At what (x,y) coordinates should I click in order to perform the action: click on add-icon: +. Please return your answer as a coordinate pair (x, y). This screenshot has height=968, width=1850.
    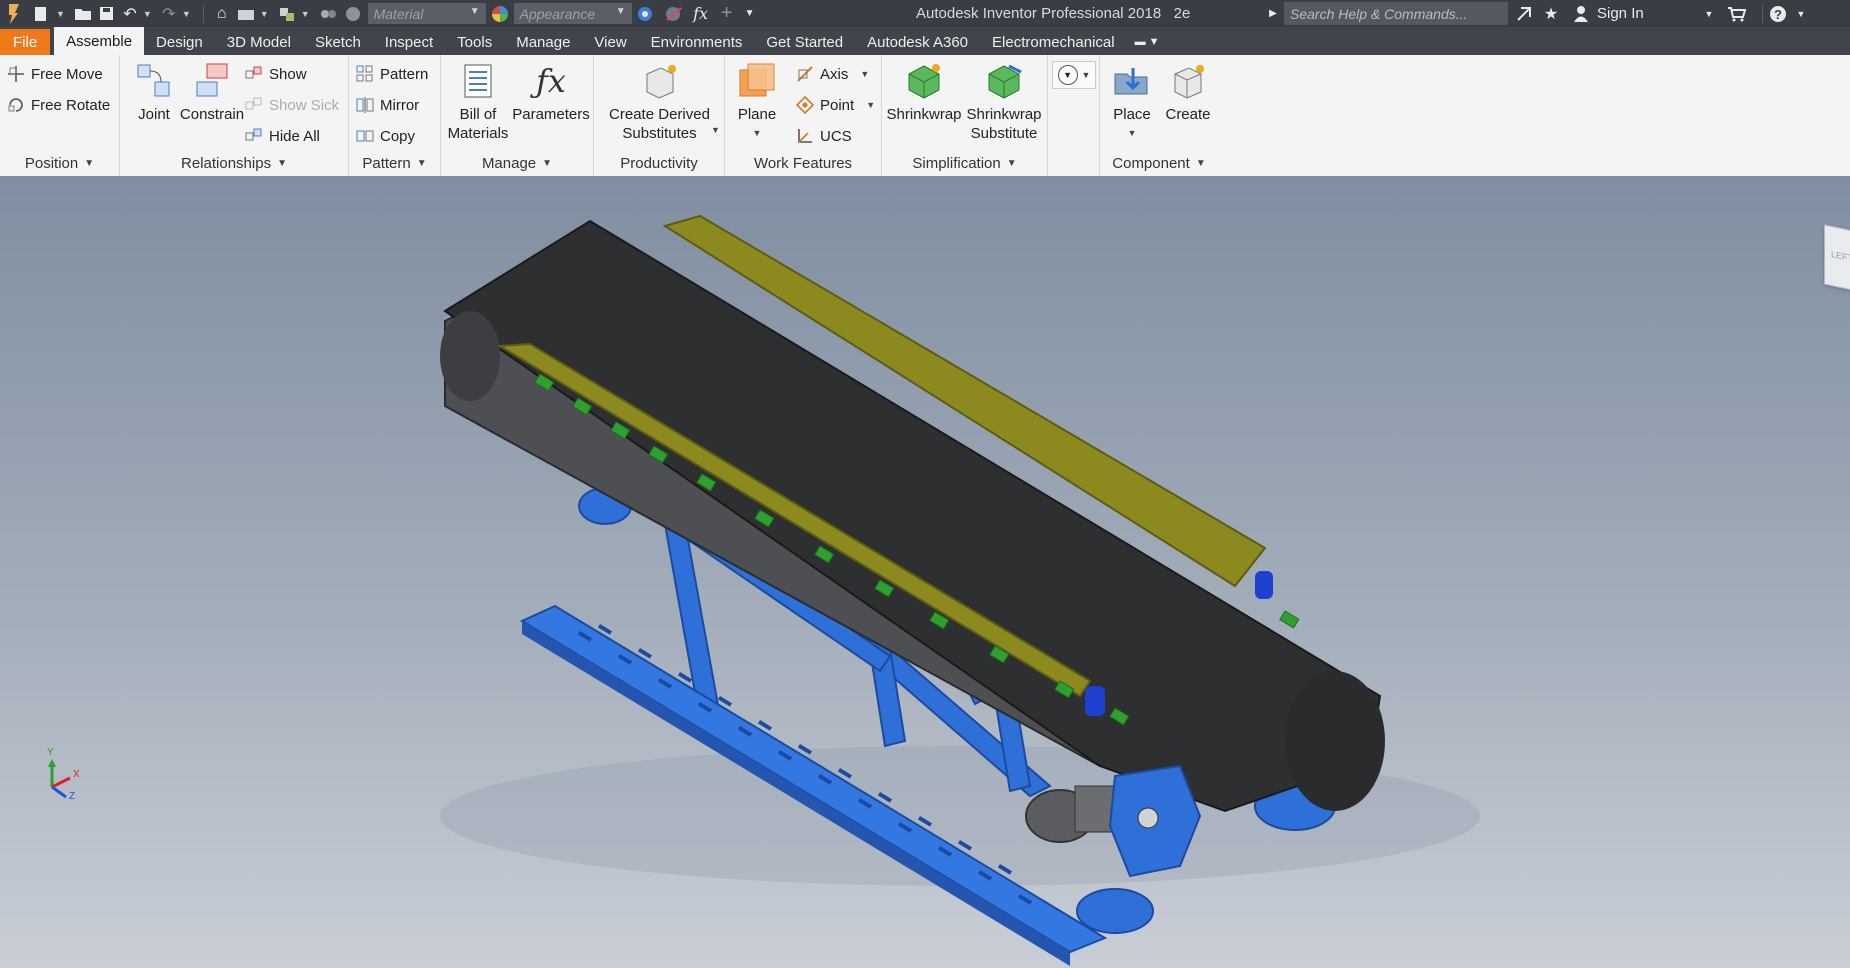
    Looking at the image, I should click on (727, 13).